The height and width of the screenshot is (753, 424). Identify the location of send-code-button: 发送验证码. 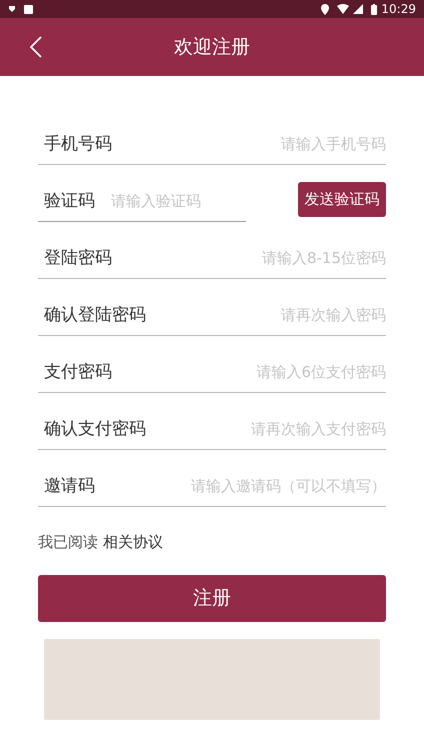
(342, 199).